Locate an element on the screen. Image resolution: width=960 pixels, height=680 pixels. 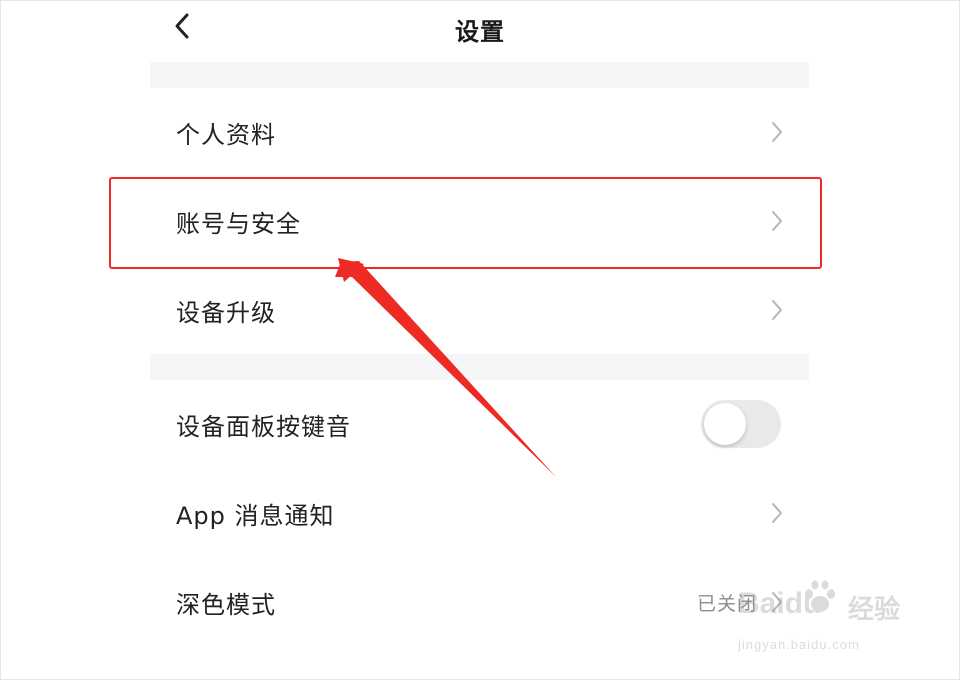
settings-item-app-notifications: App 消息通知 is located at coordinates (479, 513).